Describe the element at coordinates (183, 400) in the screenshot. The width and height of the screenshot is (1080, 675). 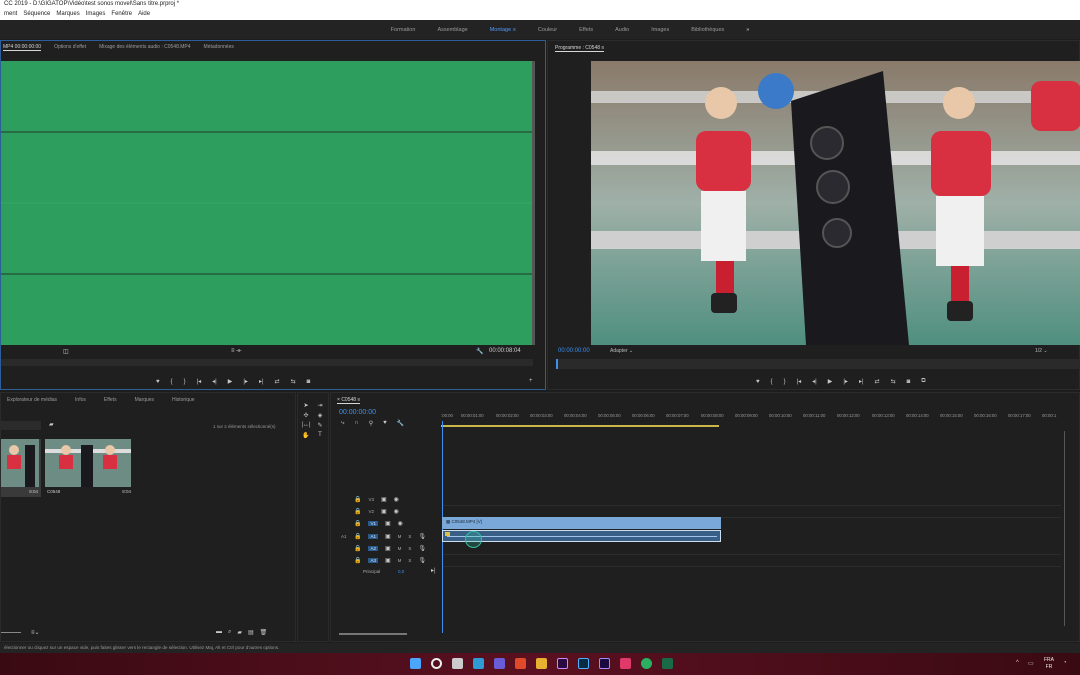
I see `tab-history: Historique` at that location.